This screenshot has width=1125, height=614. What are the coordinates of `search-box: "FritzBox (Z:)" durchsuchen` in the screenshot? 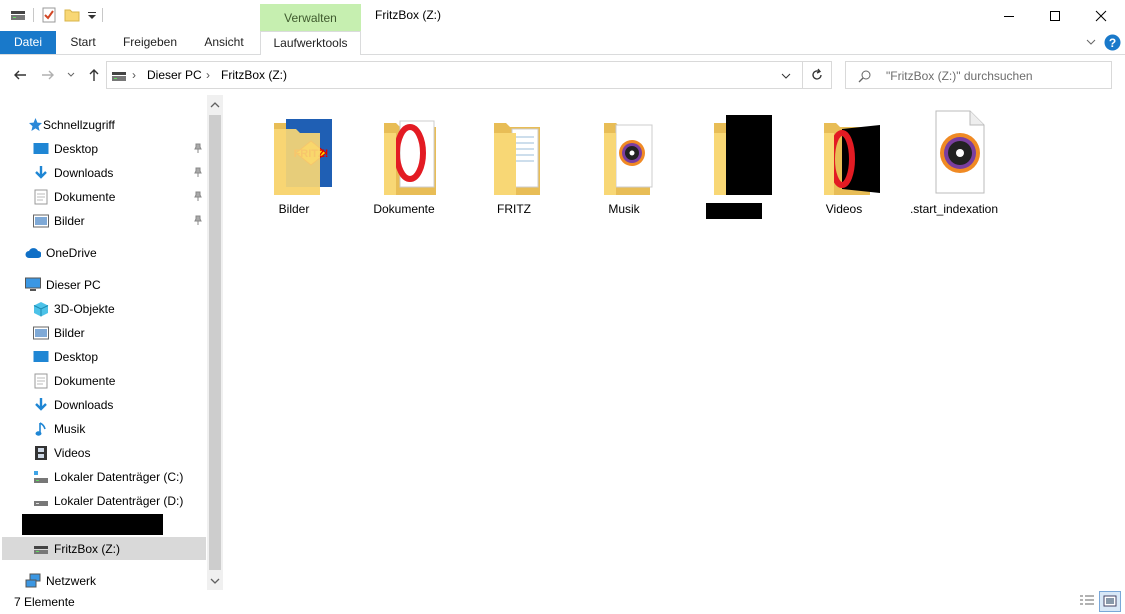 It's located at (978, 75).